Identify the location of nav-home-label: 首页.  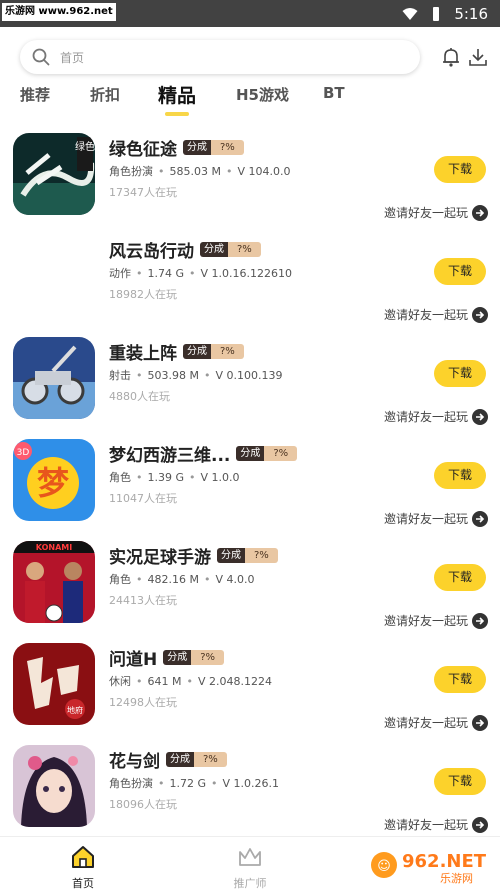
(83, 883).